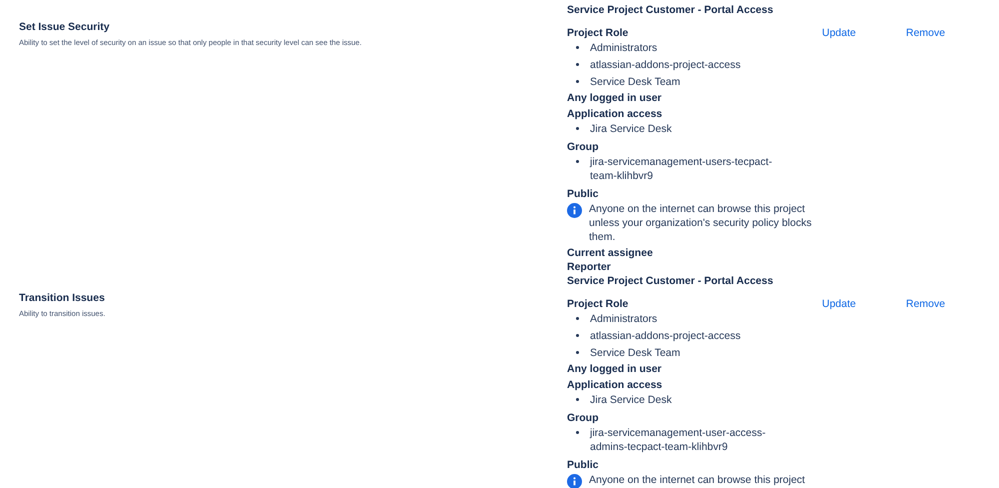 The height and width of the screenshot is (488, 999). What do you see at coordinates (589, 267) in the screenshot?
I see `grantee-label: Reporter` at bounding box center [589, 267].